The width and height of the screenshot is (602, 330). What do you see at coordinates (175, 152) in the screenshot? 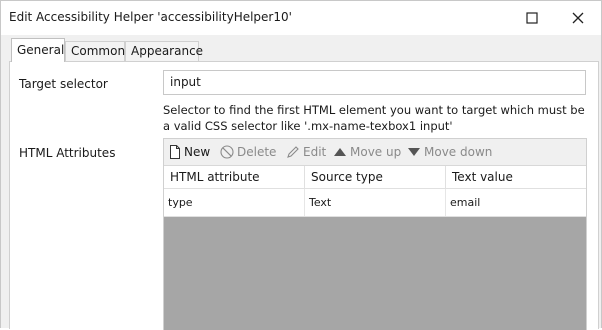
I see `new-document-icon` at bounding box center [175, 152].